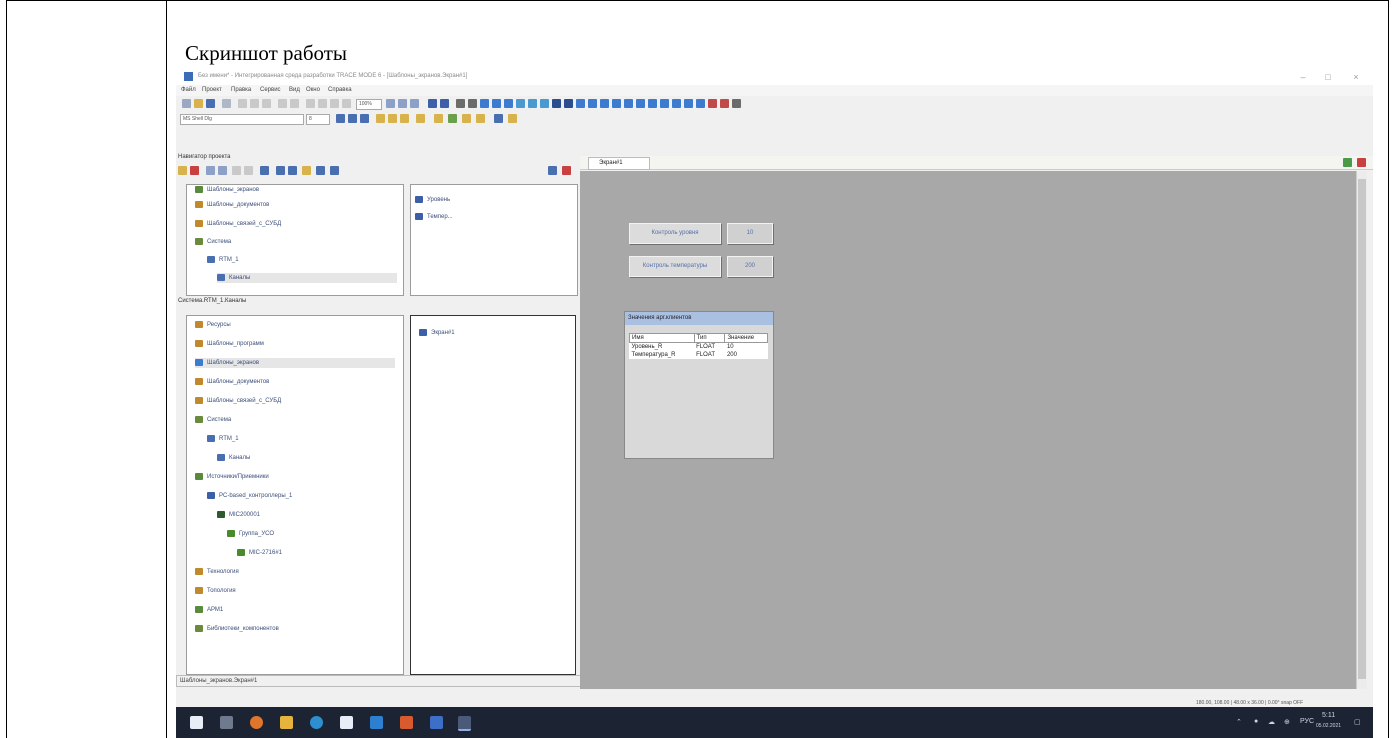 Image resolution: width=1395 pixels, height=738 pixels. What do you see at coordinates (436, 722) in the screenshot?
I see `word-icon` at bounding box center [436, 722].